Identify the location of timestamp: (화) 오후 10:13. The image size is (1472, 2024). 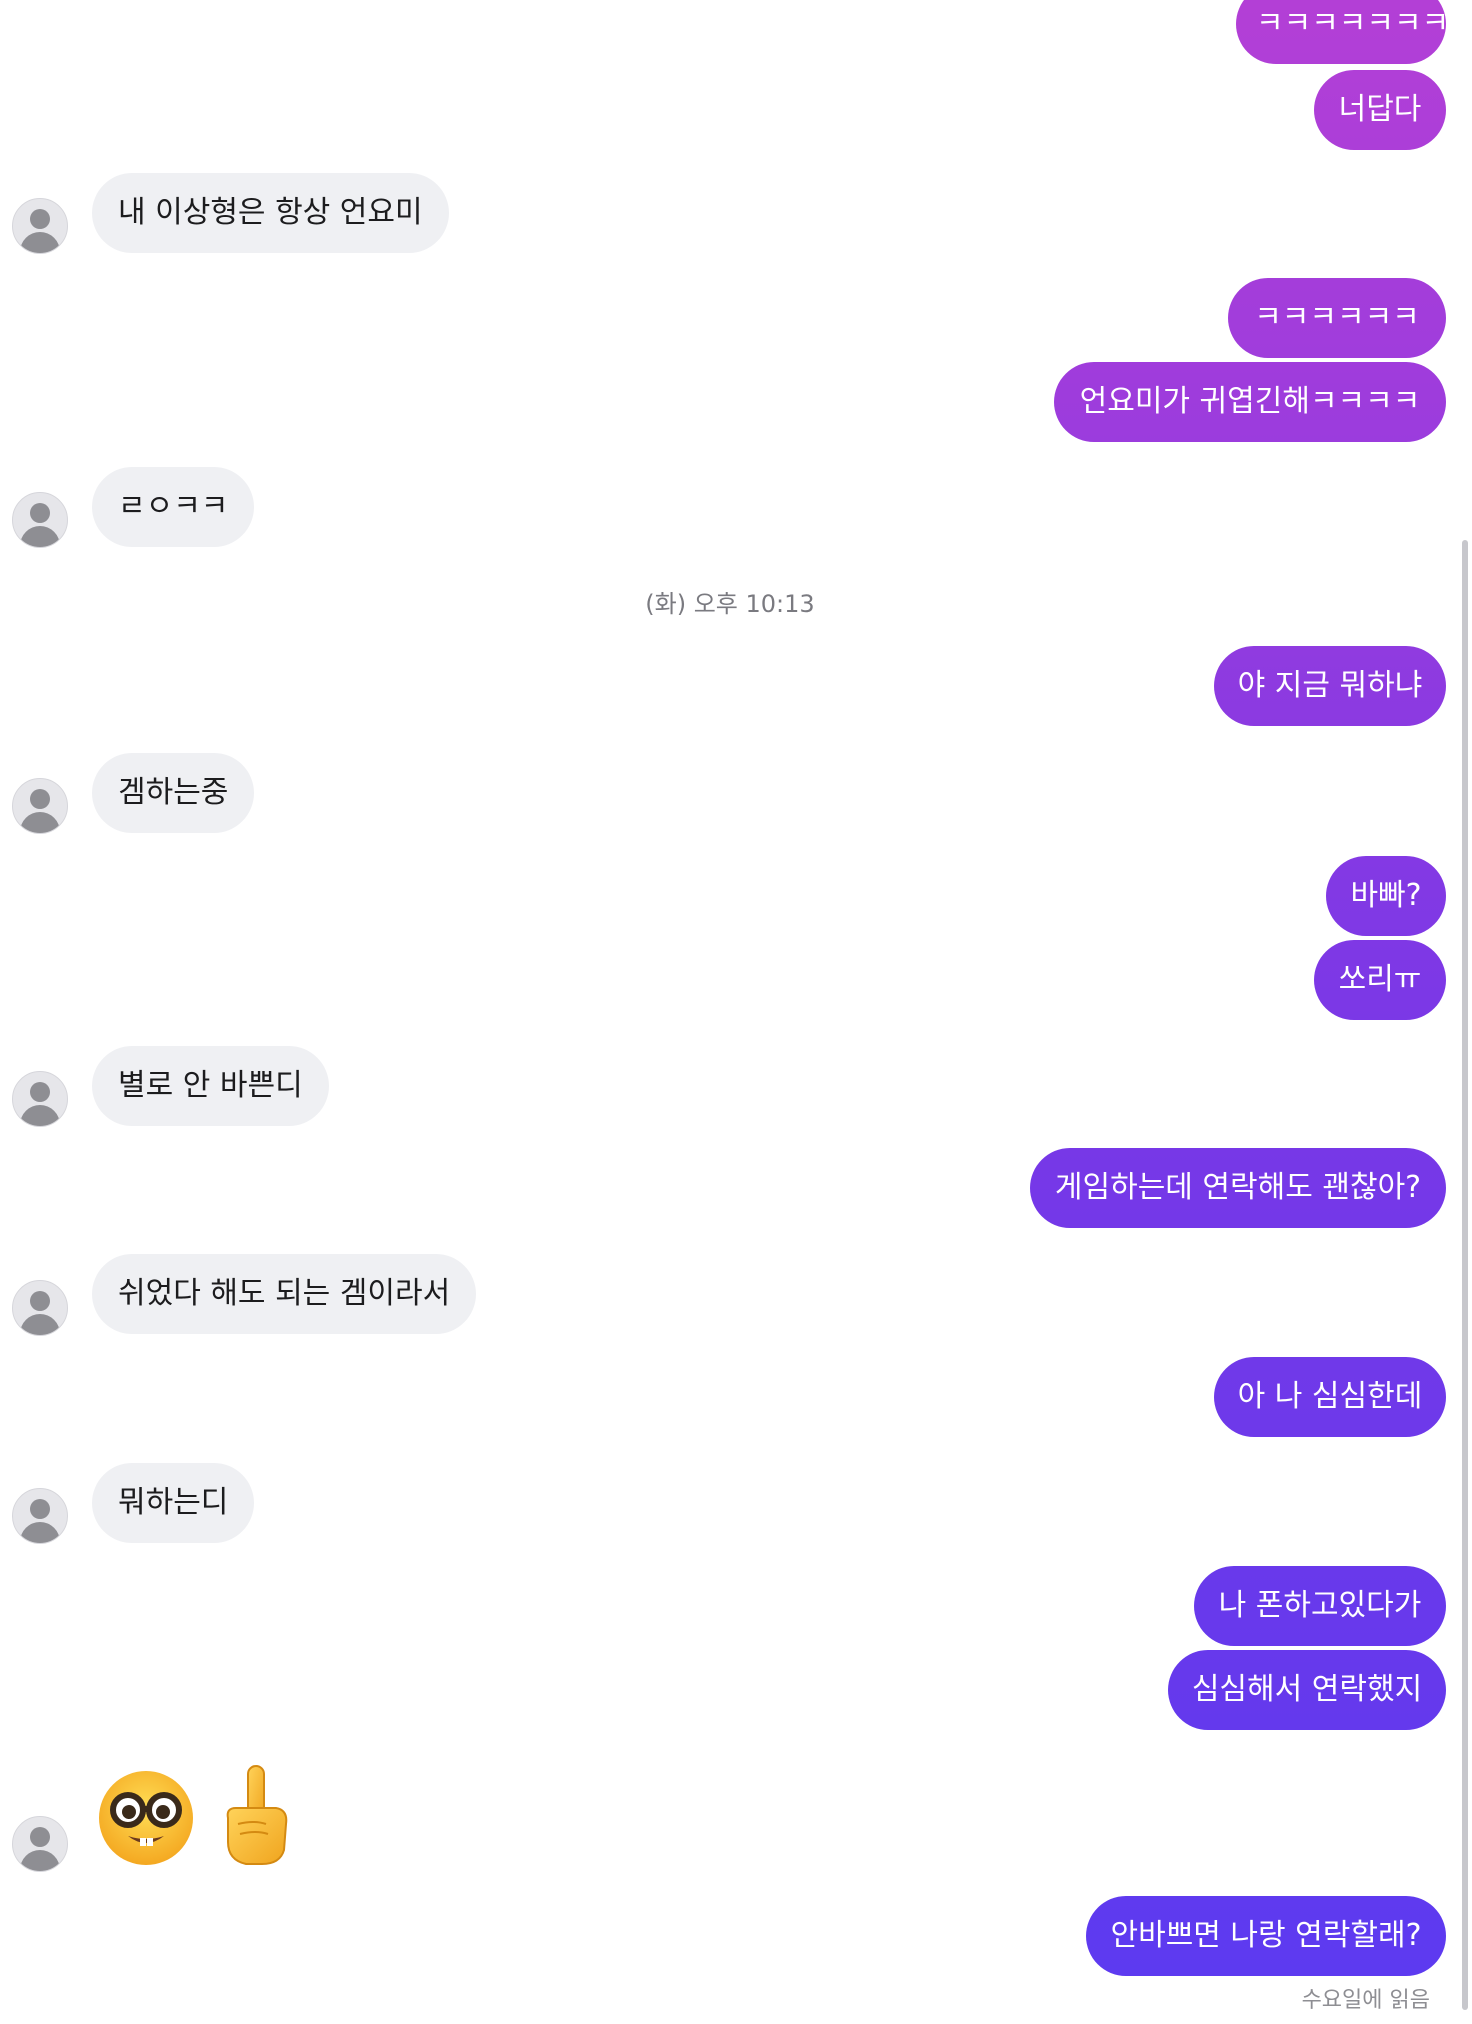
(730, 604).